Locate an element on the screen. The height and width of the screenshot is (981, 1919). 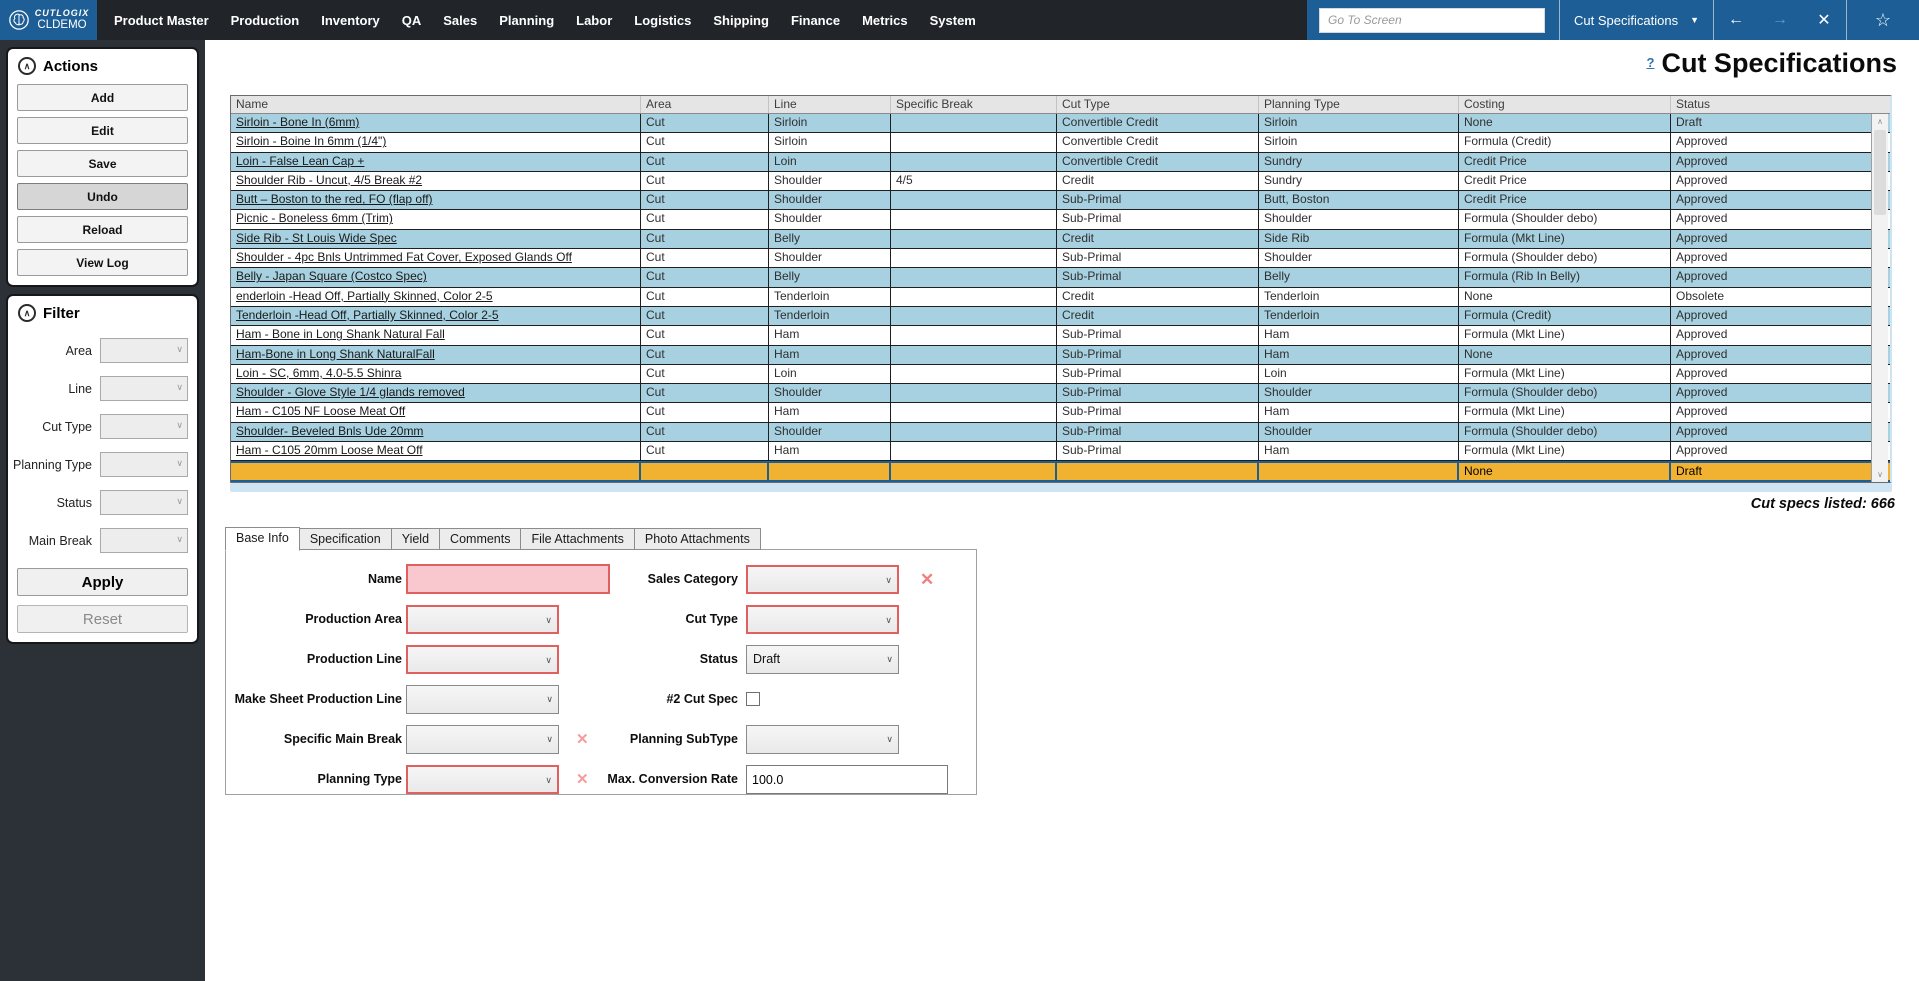
production-line-select: ∨ is located at coordinates (482, 659).